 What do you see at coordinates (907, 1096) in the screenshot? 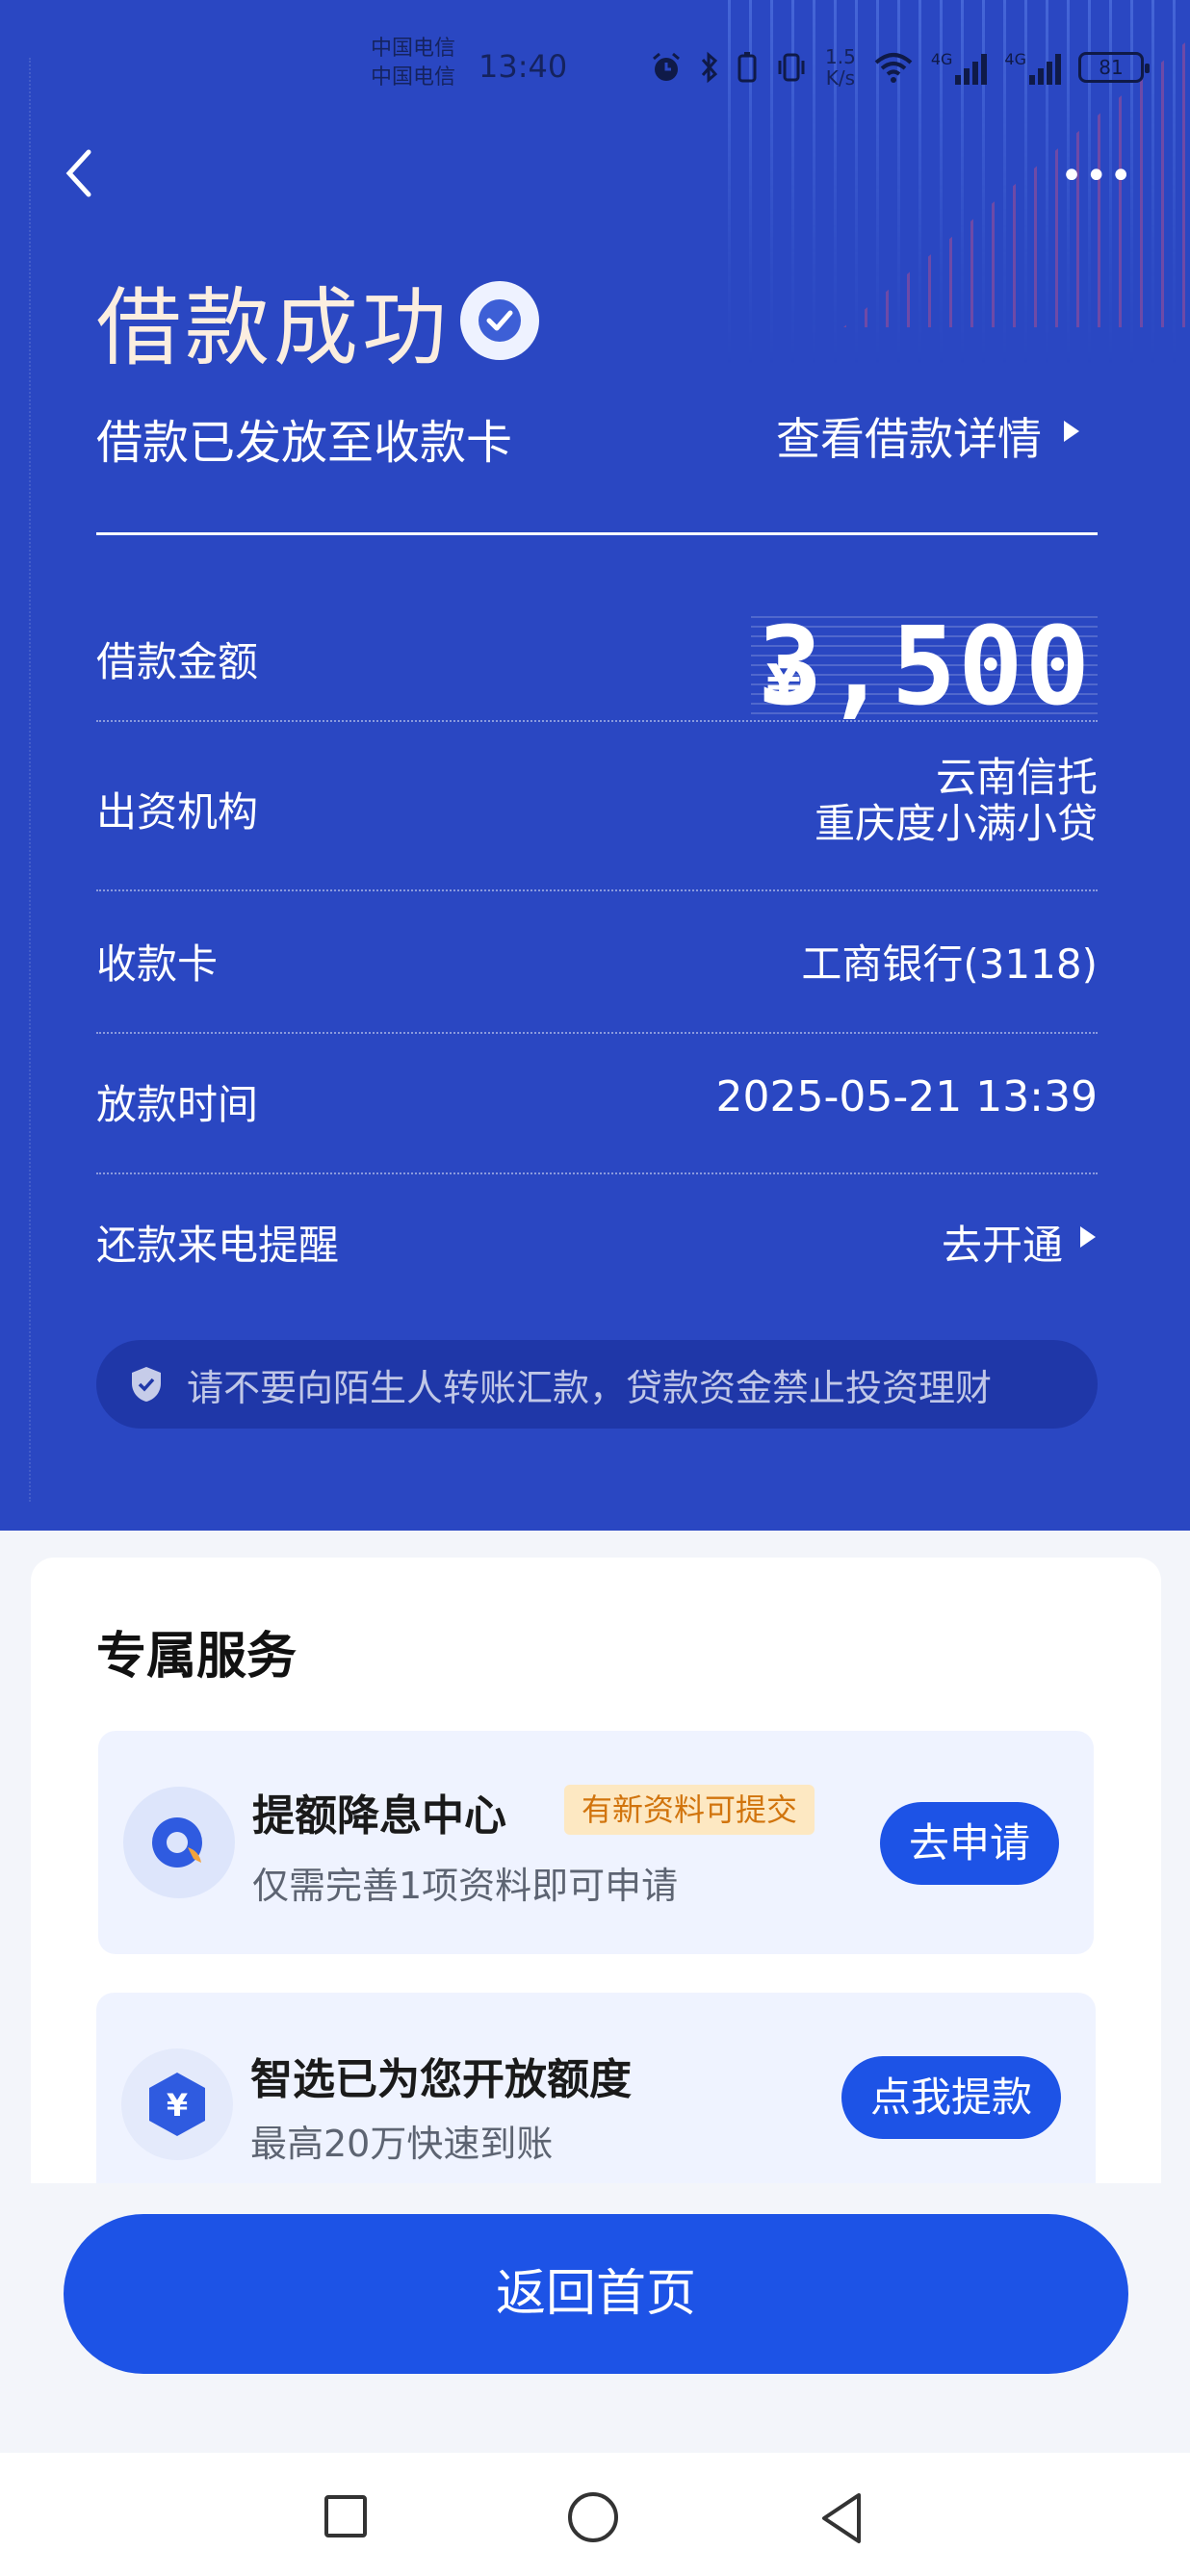
I see `disburse-time-value: 2025-05-21 13:39` at bounding box center [907, 1096].